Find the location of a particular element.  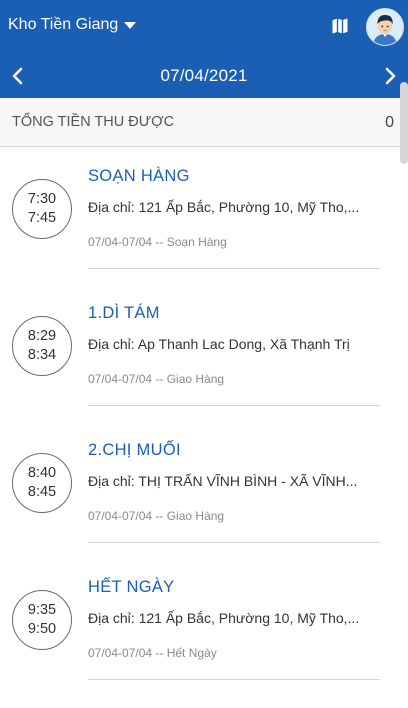

time-start: 7:30 is located at coordinates (42, 199).